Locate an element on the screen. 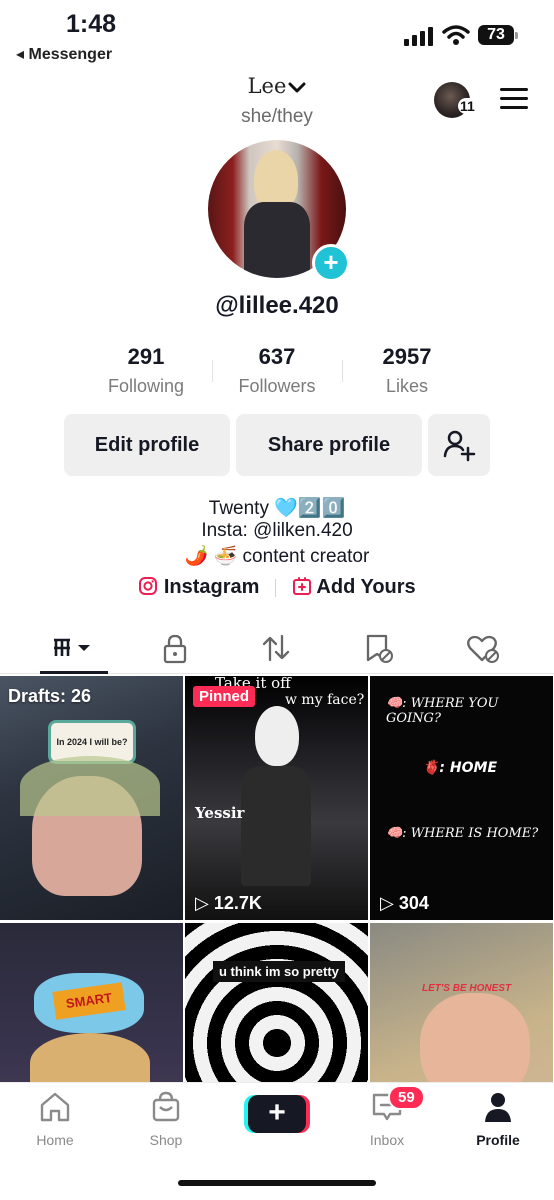 The width and height of the screenshot is (554, 1200). share-profile-button: Share profile is located at coordinates (329, 445).